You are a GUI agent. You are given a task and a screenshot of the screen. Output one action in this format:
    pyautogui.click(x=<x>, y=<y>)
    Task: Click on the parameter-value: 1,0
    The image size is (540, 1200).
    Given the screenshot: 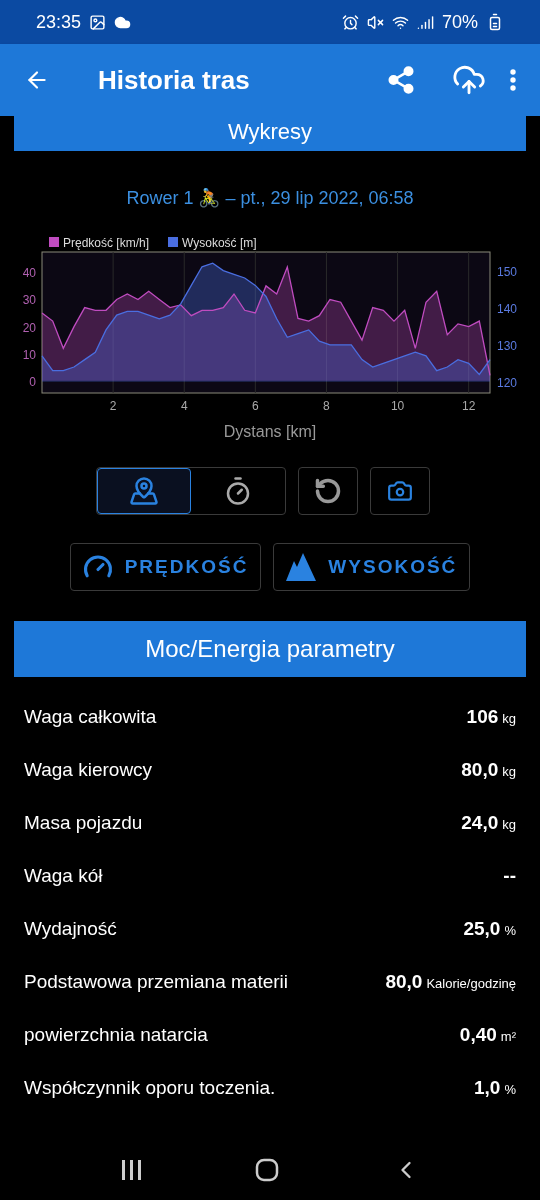 What is the action you would take?
    pyautogui.click(x=487, y=1088)
    